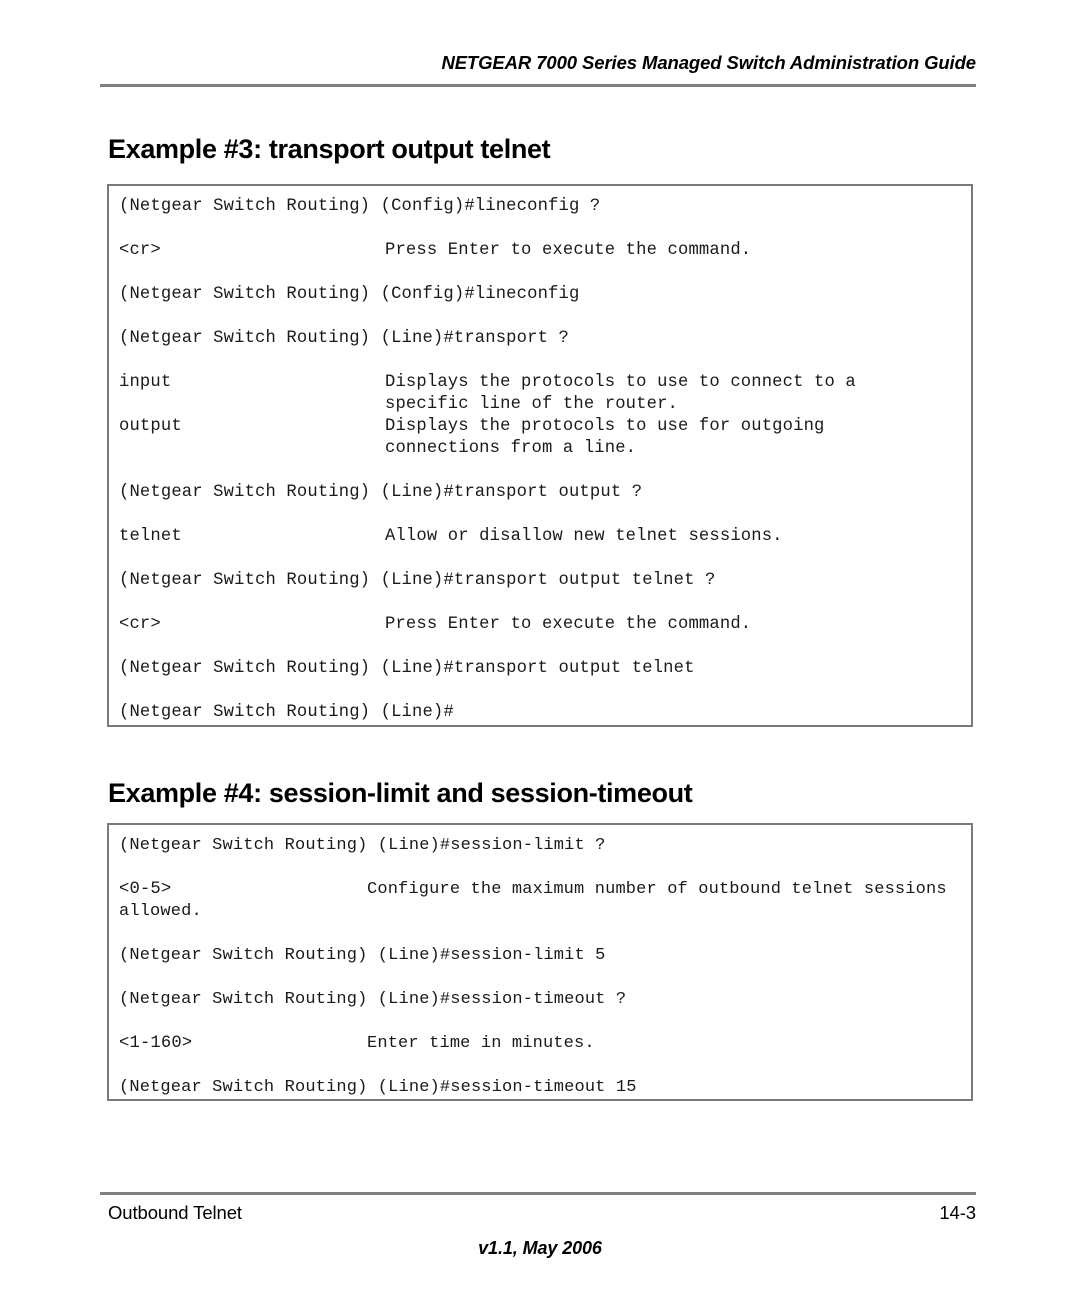  What do you see at coordinates (538, 85) in the screenshot?
I see `header-rule` at bounding box center [538, 85].